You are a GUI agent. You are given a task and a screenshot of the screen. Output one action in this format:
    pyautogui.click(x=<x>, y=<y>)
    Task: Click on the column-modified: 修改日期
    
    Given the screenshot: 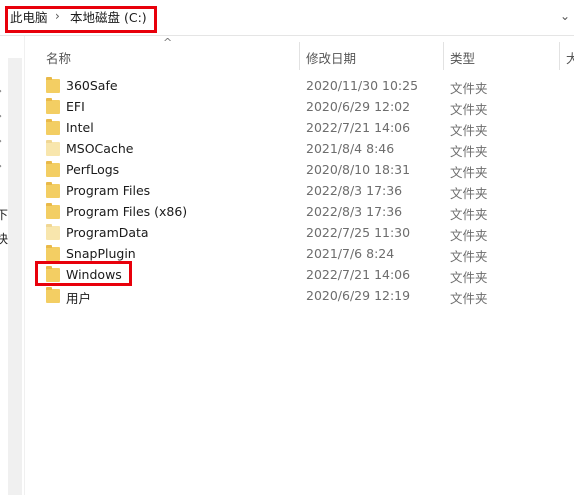 What is the action you would take?
    pyautogui.click(x=331, y=57)
    